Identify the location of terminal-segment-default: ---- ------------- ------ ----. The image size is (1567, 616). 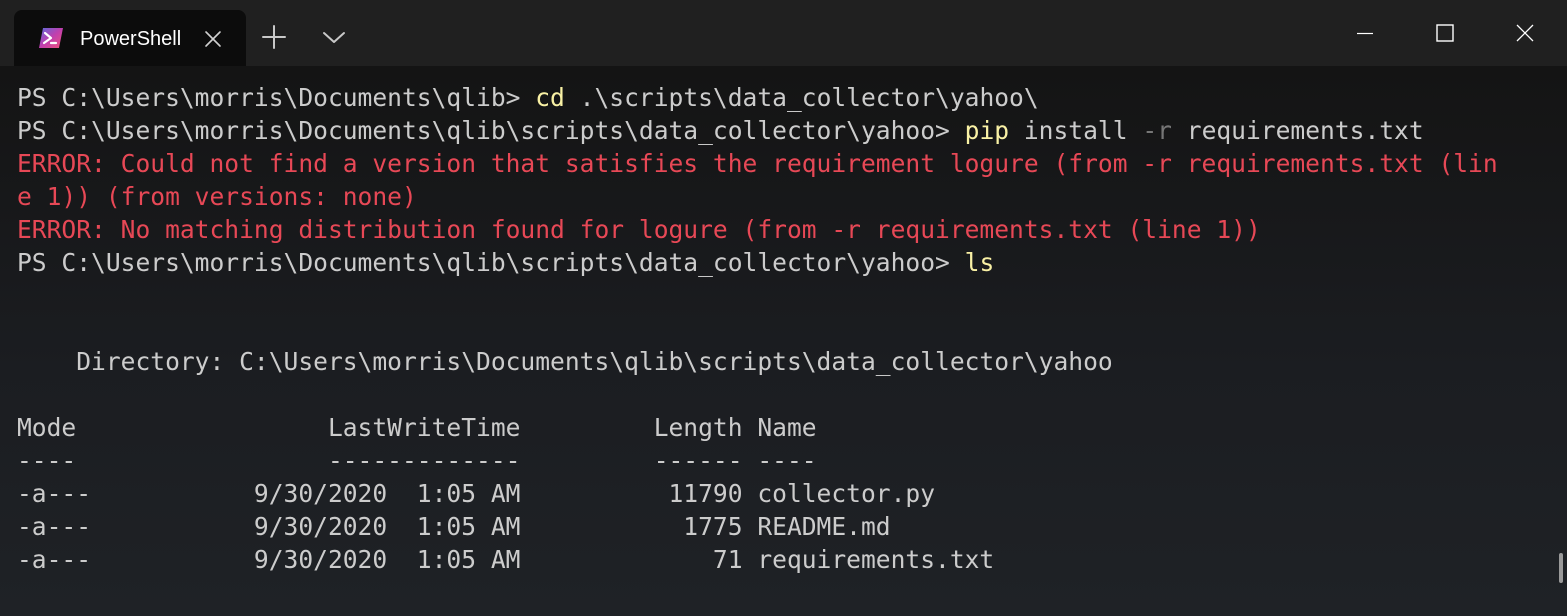
(417, 460).